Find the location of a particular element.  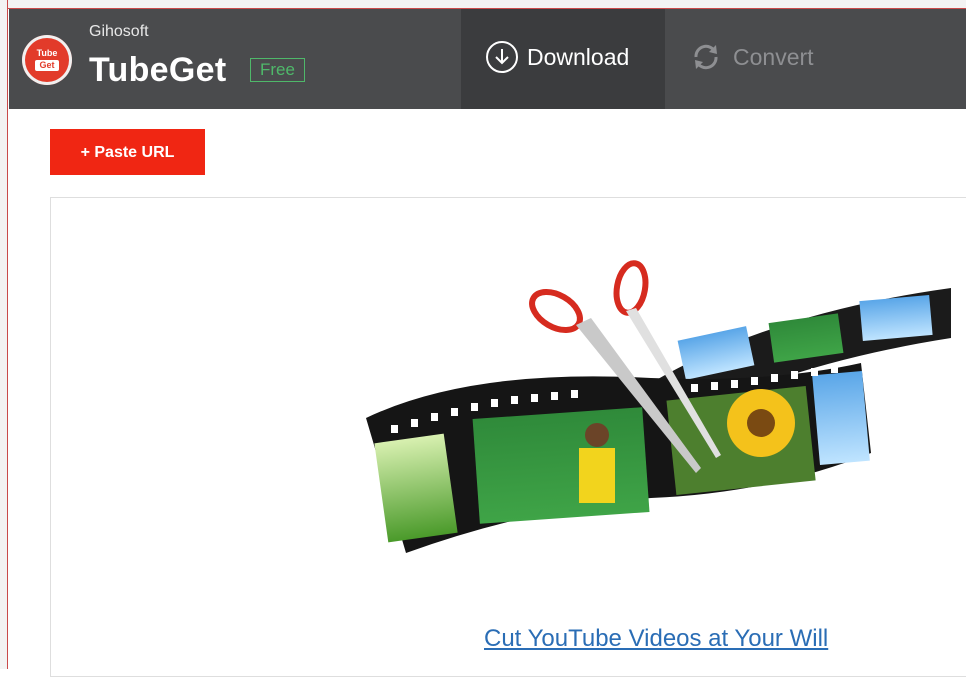

window-frame-top is located at coordinates (483, 4).